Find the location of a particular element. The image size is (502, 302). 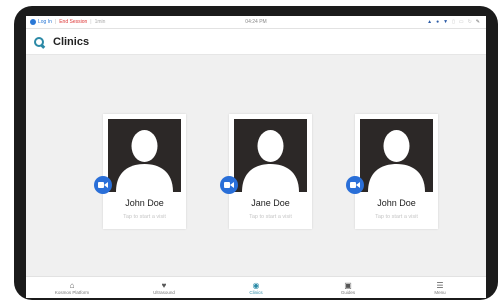

sync-icon: ↻ is located at coordinates (469, 22).